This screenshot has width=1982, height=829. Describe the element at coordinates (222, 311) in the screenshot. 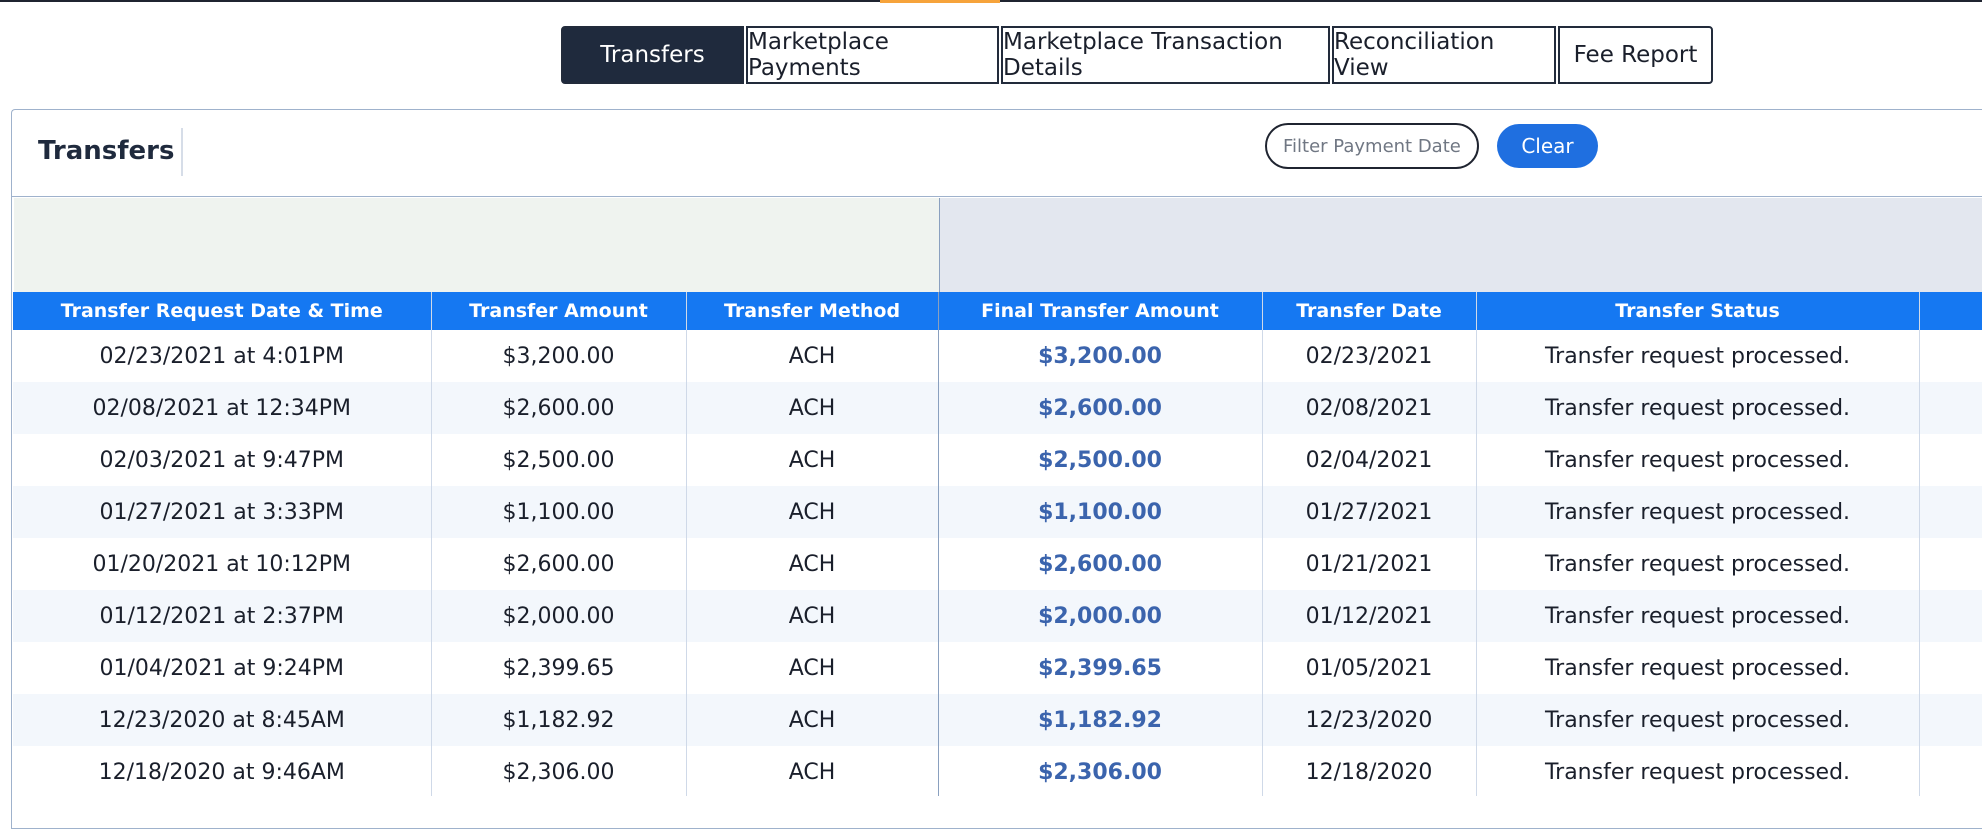

I see `column-header-request-date: Transfer Request Date & Time` at that location.